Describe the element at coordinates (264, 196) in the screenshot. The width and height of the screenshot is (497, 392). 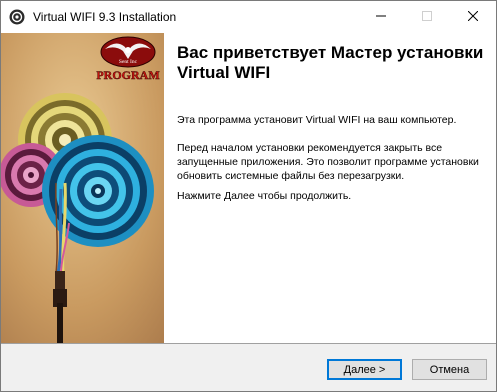
I see `continue-instruction-text: Нажмите Далее чтобы продолжить.` at that location.